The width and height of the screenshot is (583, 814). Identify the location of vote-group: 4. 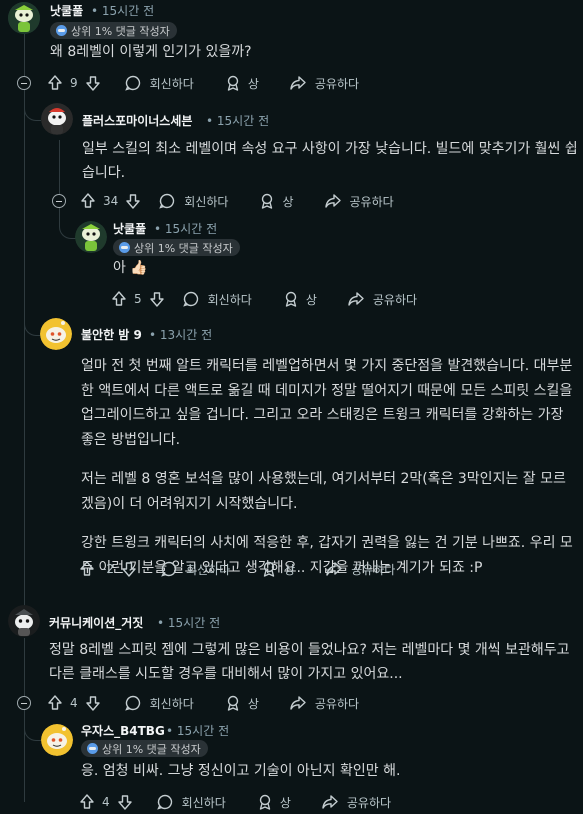
(106, 802).